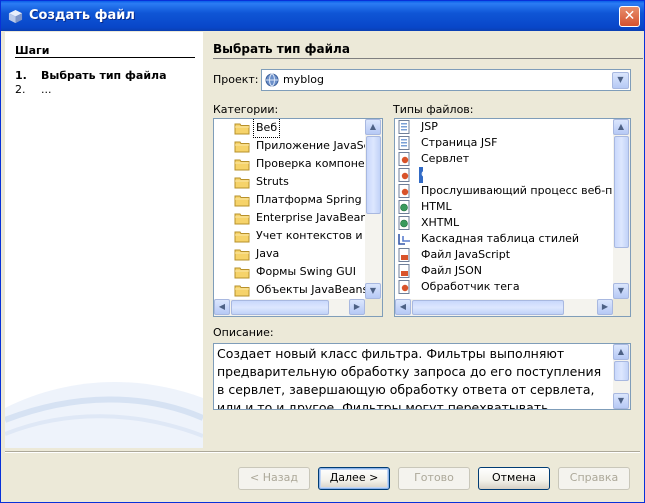 This screenshot has width=645, height=503. What do you see at coordinates (21, 75) in the screenshot?
I see `step-number: 1.` at bounding box center [21, 75].